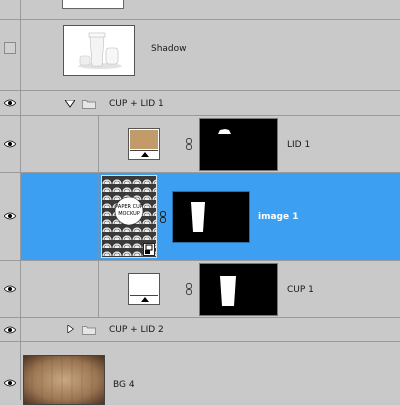 This screenshot has width=400, height=405. Describe the element at coordinates (200, 103) in the screenshot. I see `layer-group-cup-lid-1: CUP + LID 1` at that location.